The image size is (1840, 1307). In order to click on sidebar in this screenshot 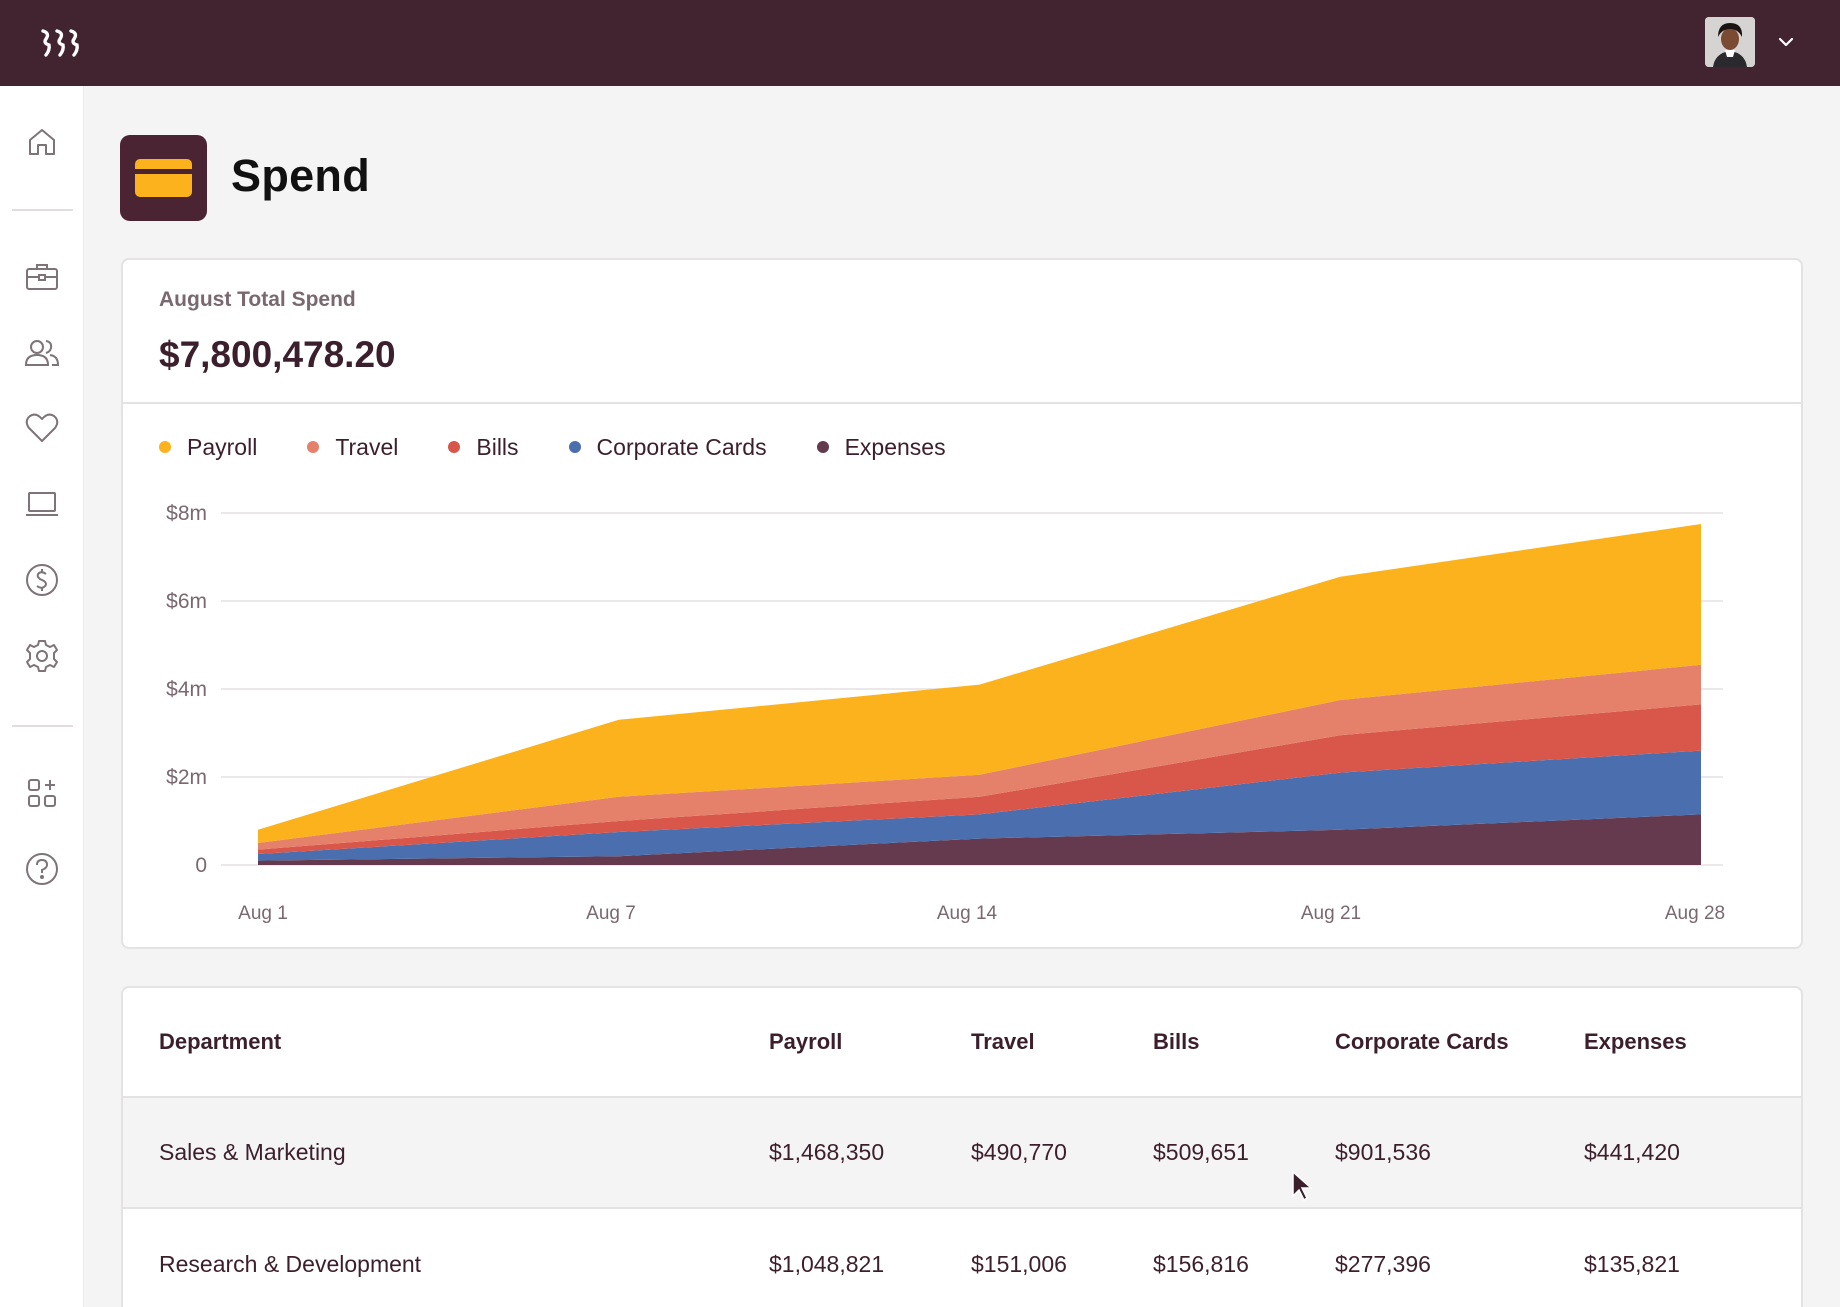, I will do `click(42, 696)`.